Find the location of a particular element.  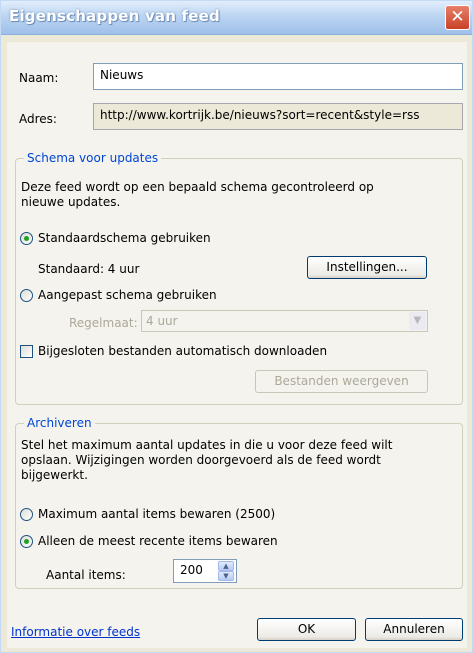

name-value: Nieuws is located at coordinates (122, 75).